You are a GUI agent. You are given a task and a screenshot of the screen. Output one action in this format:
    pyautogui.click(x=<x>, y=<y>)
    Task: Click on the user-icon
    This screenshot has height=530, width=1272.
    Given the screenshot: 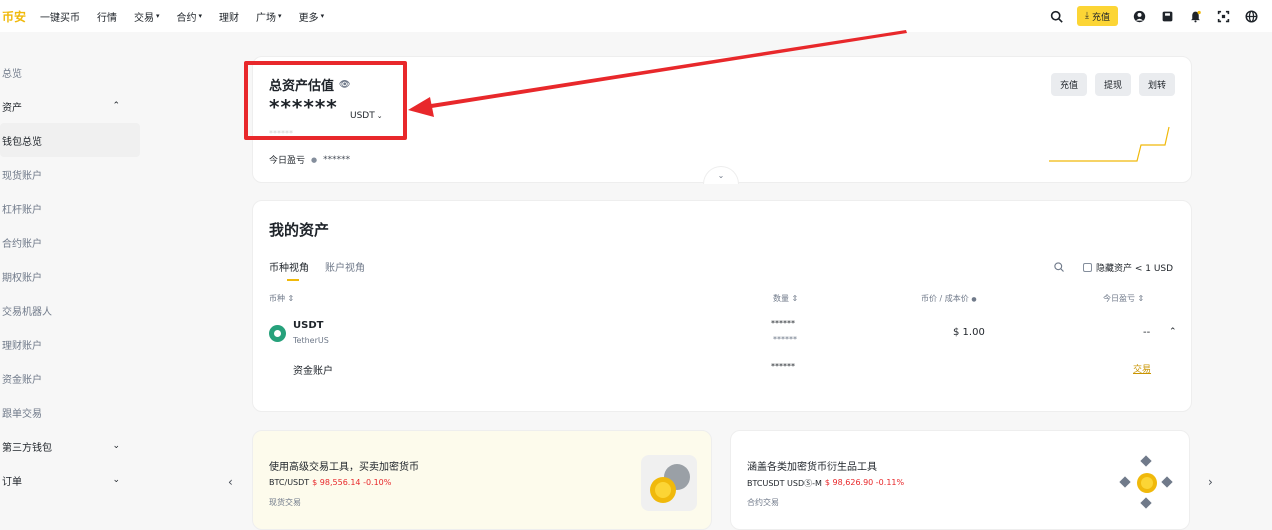 What is the action you would take?
    pyautogui.click(x=1139, y=16)
    